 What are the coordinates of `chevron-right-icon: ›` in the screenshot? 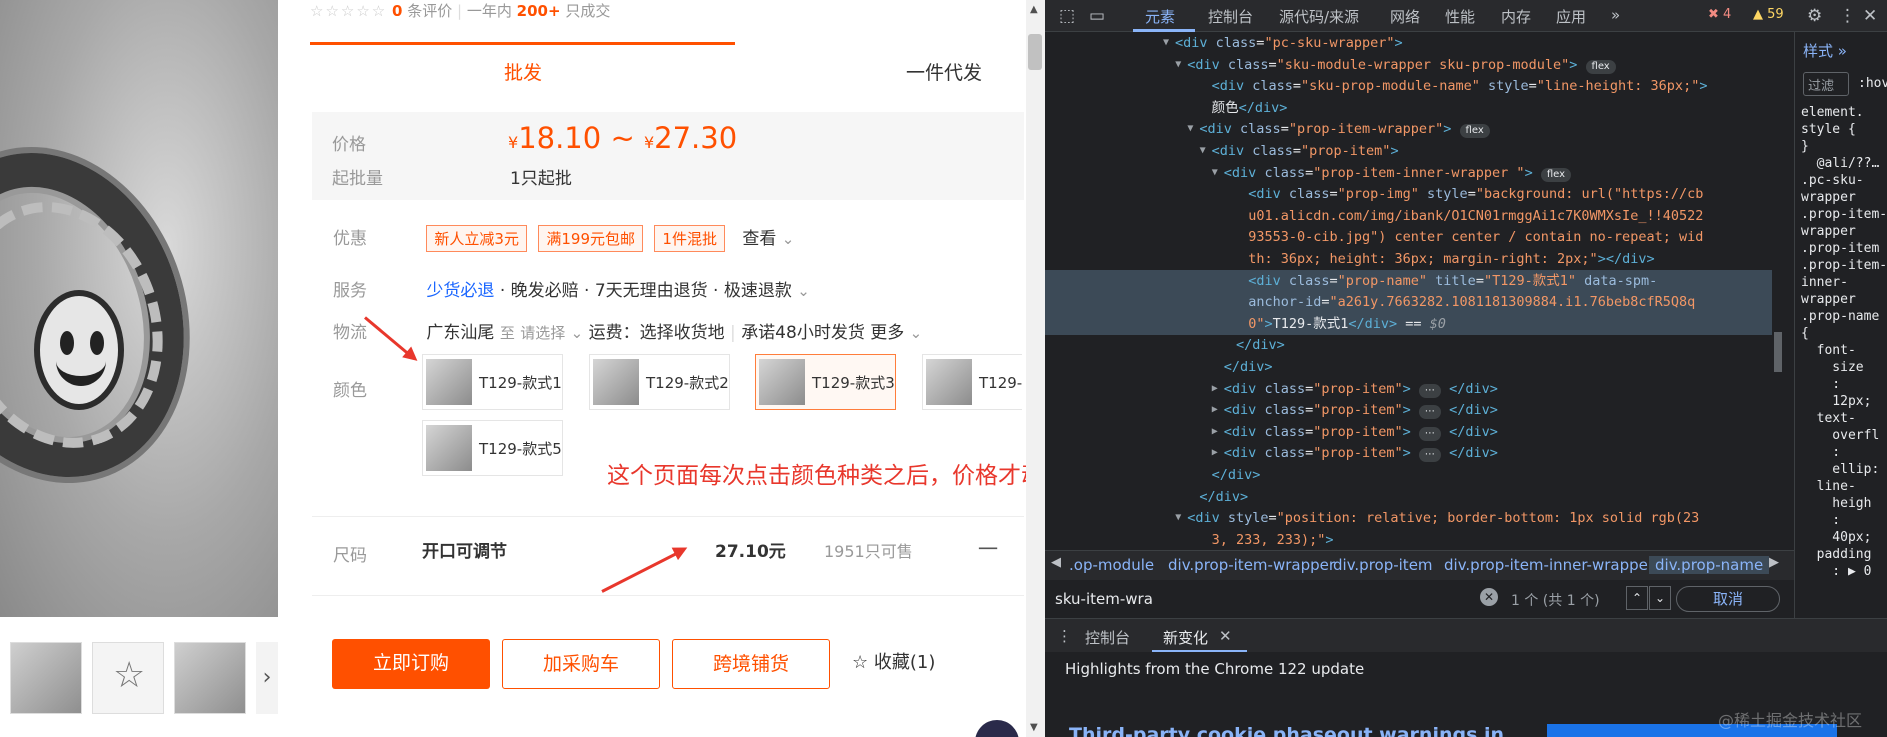 It's located at (267, 678).